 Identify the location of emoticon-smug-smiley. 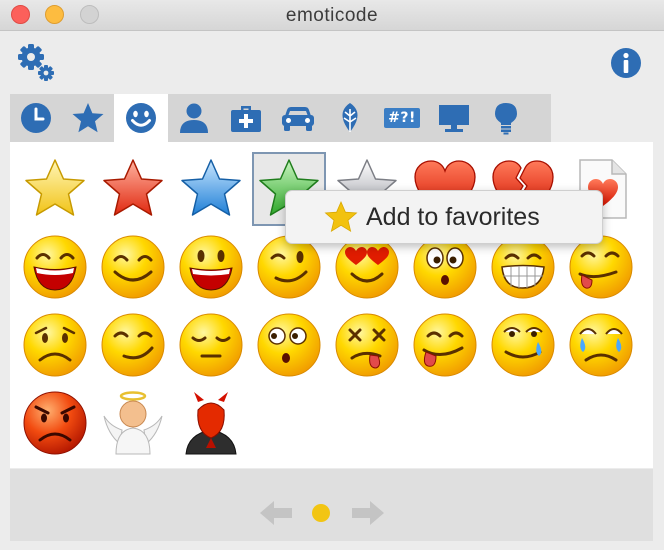
(133, 345).